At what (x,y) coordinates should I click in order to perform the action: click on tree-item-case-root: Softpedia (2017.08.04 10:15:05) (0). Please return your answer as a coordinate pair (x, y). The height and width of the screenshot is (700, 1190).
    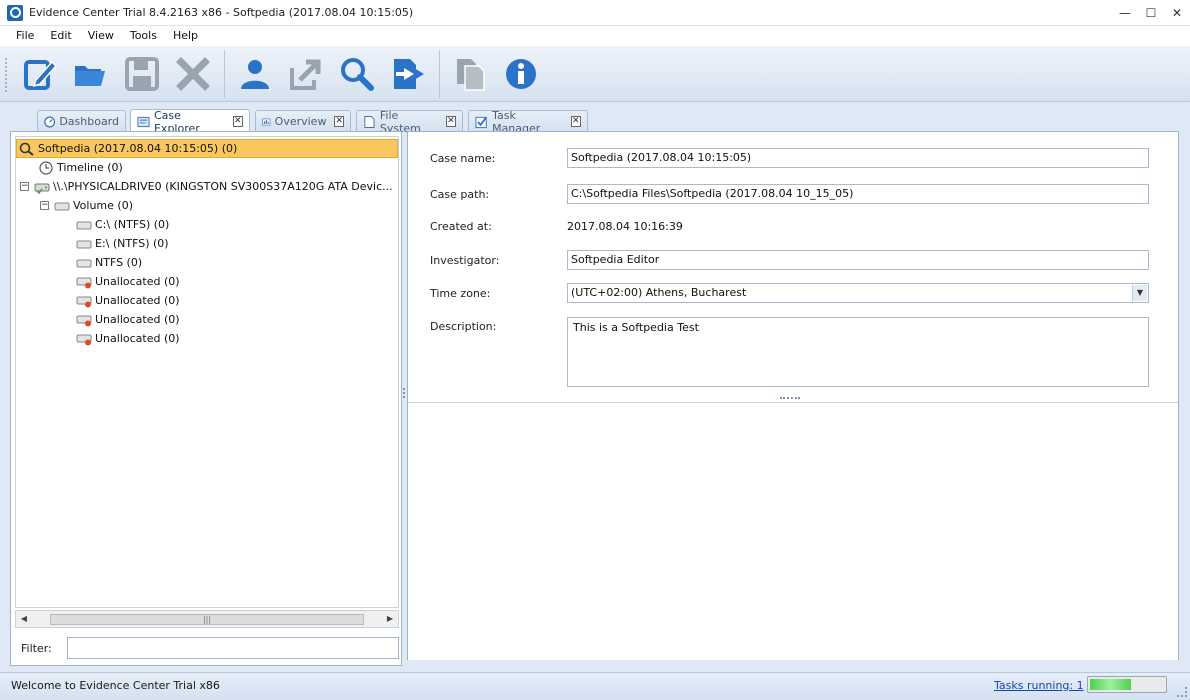
    Looking at the image, I should click on (207, 148).